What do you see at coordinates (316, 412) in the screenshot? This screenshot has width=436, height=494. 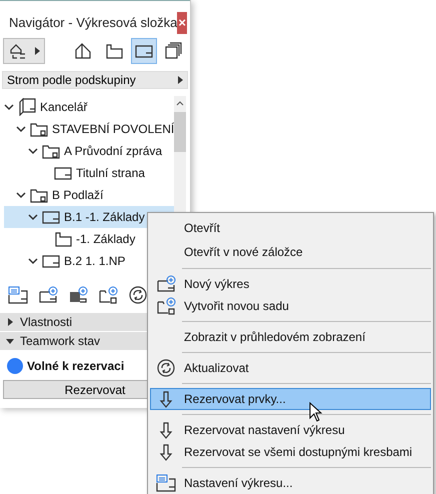 I see `mouse-cursor-icon` at bounding box center [316, 412].